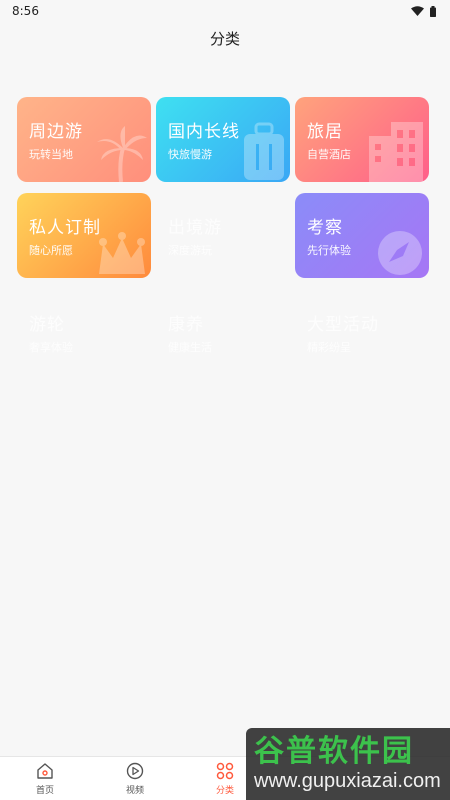 This screenshot has height=800, width=450. Describe the element at coordinates (325, 132) in the screenshot. I see `card-title: 旅居` at that location.